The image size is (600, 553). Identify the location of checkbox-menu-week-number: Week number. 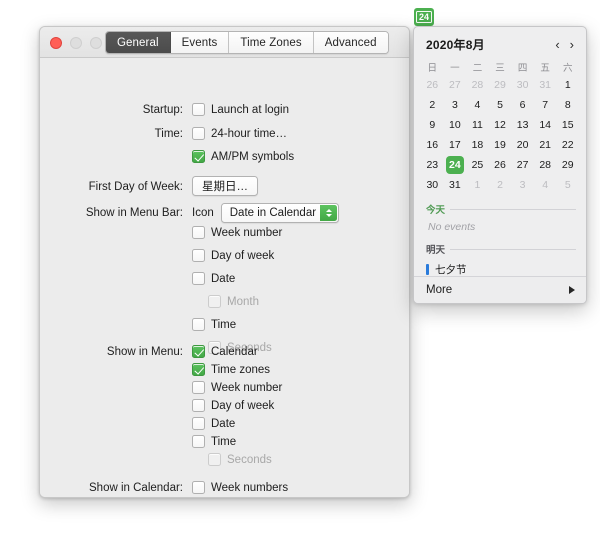
(237, 387).